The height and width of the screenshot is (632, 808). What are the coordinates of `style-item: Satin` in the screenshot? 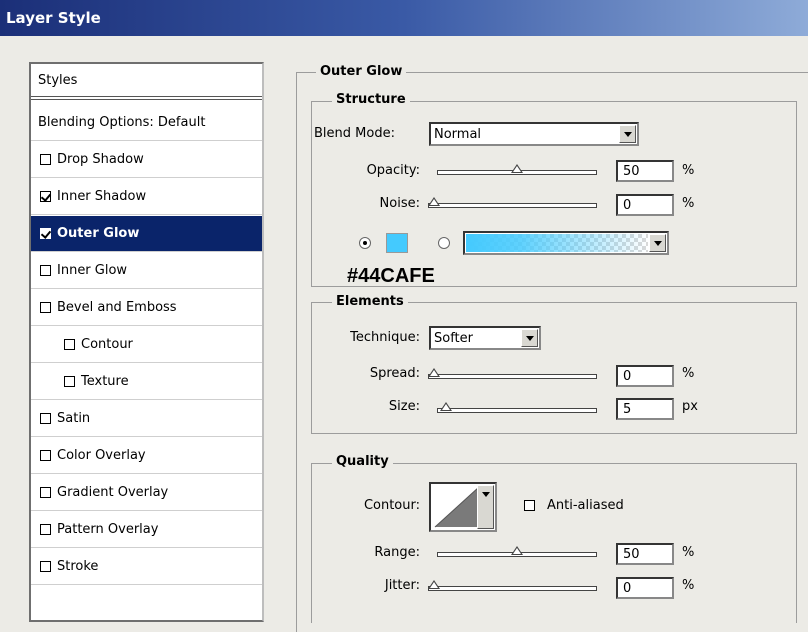 It's located at (146, 419).